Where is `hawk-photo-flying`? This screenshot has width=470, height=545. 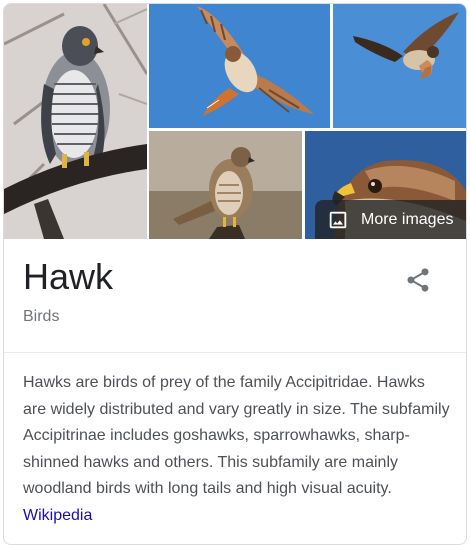 hawk-photo-flying is located at coordinates (239, 66).